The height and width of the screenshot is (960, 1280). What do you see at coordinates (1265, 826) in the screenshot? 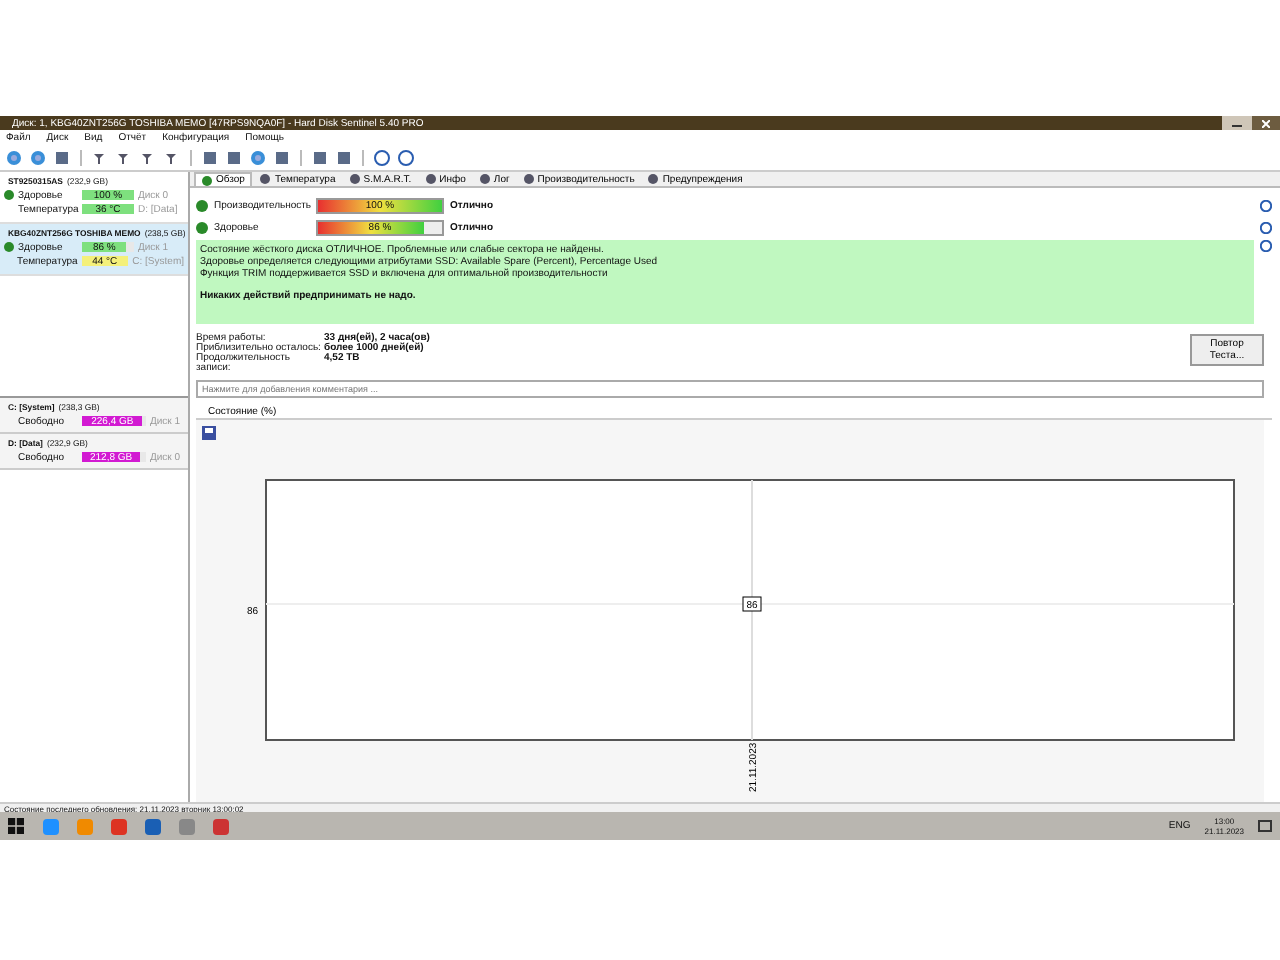
I see `notification-icon` at bounding box center [1265, 826].